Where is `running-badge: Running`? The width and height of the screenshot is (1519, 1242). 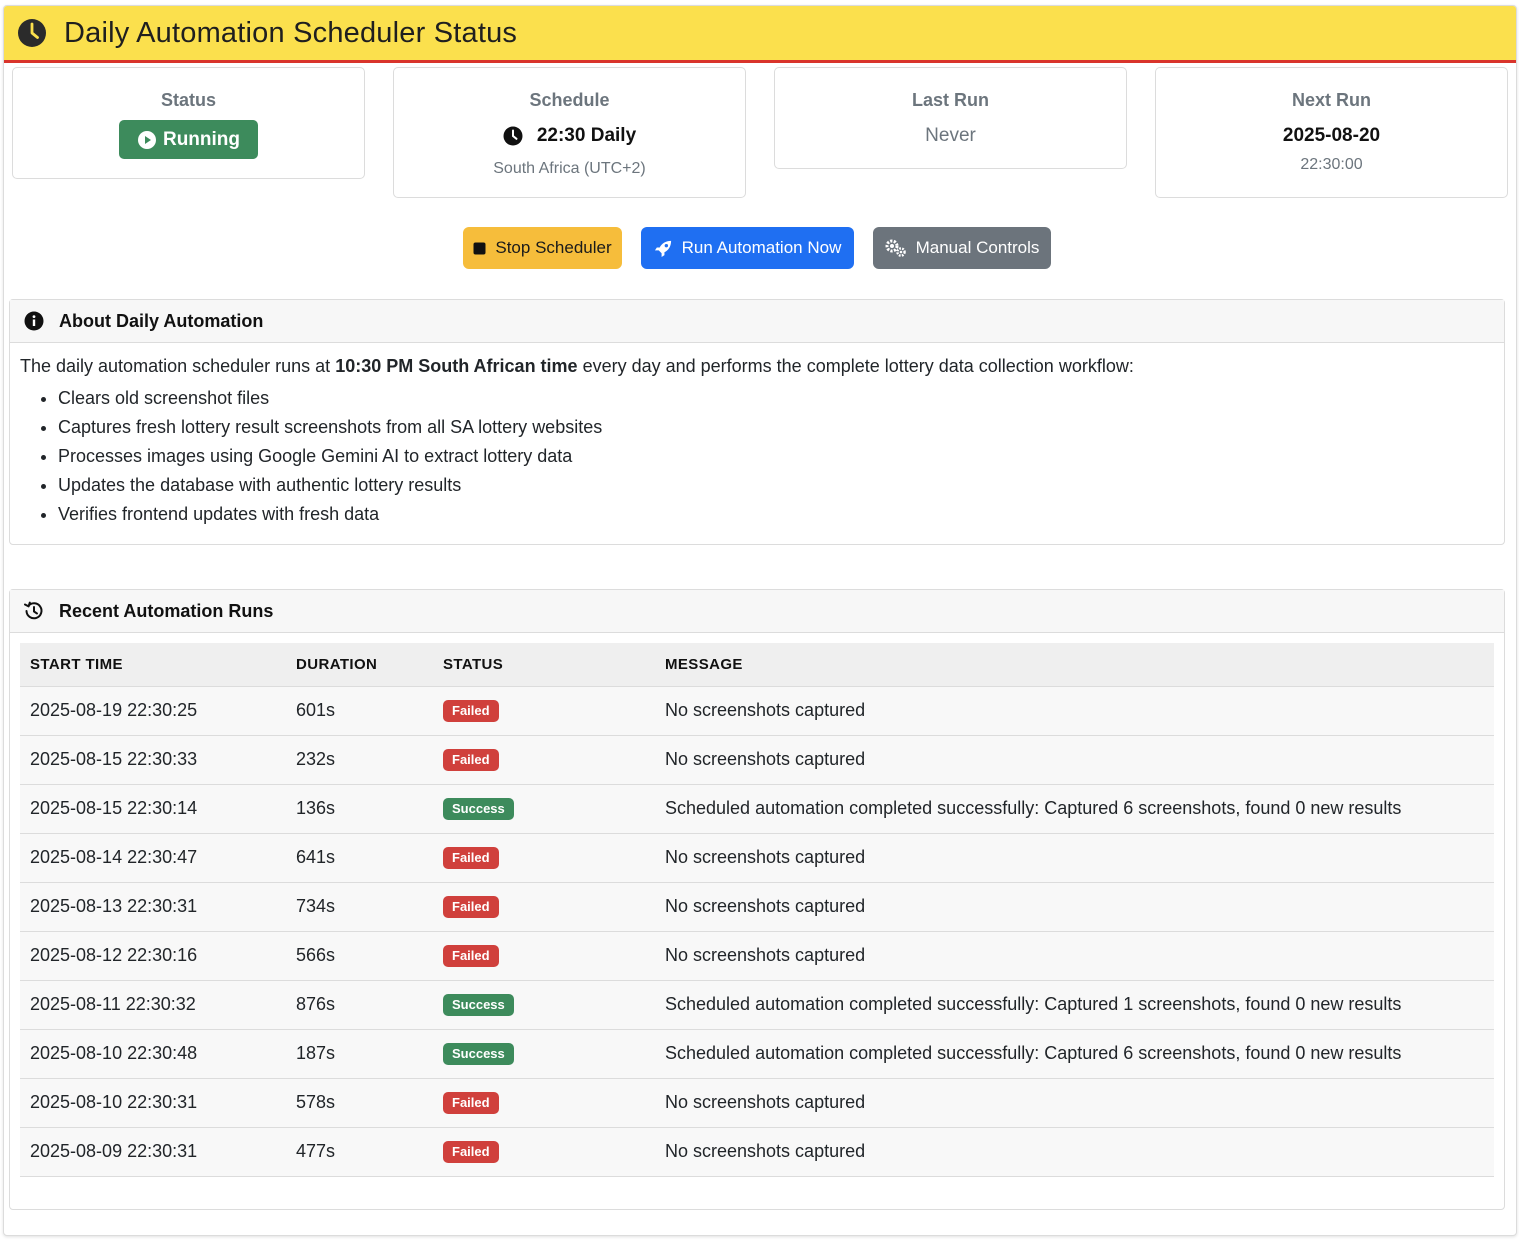 running-badge: Running is located at coordinates (188, 139).